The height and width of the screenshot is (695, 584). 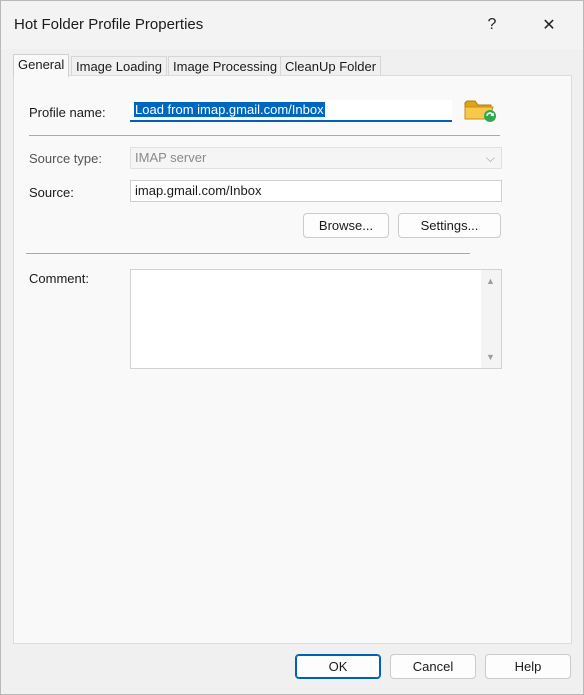 I want to click on ok-button: OK, so click(x=338, y=666).